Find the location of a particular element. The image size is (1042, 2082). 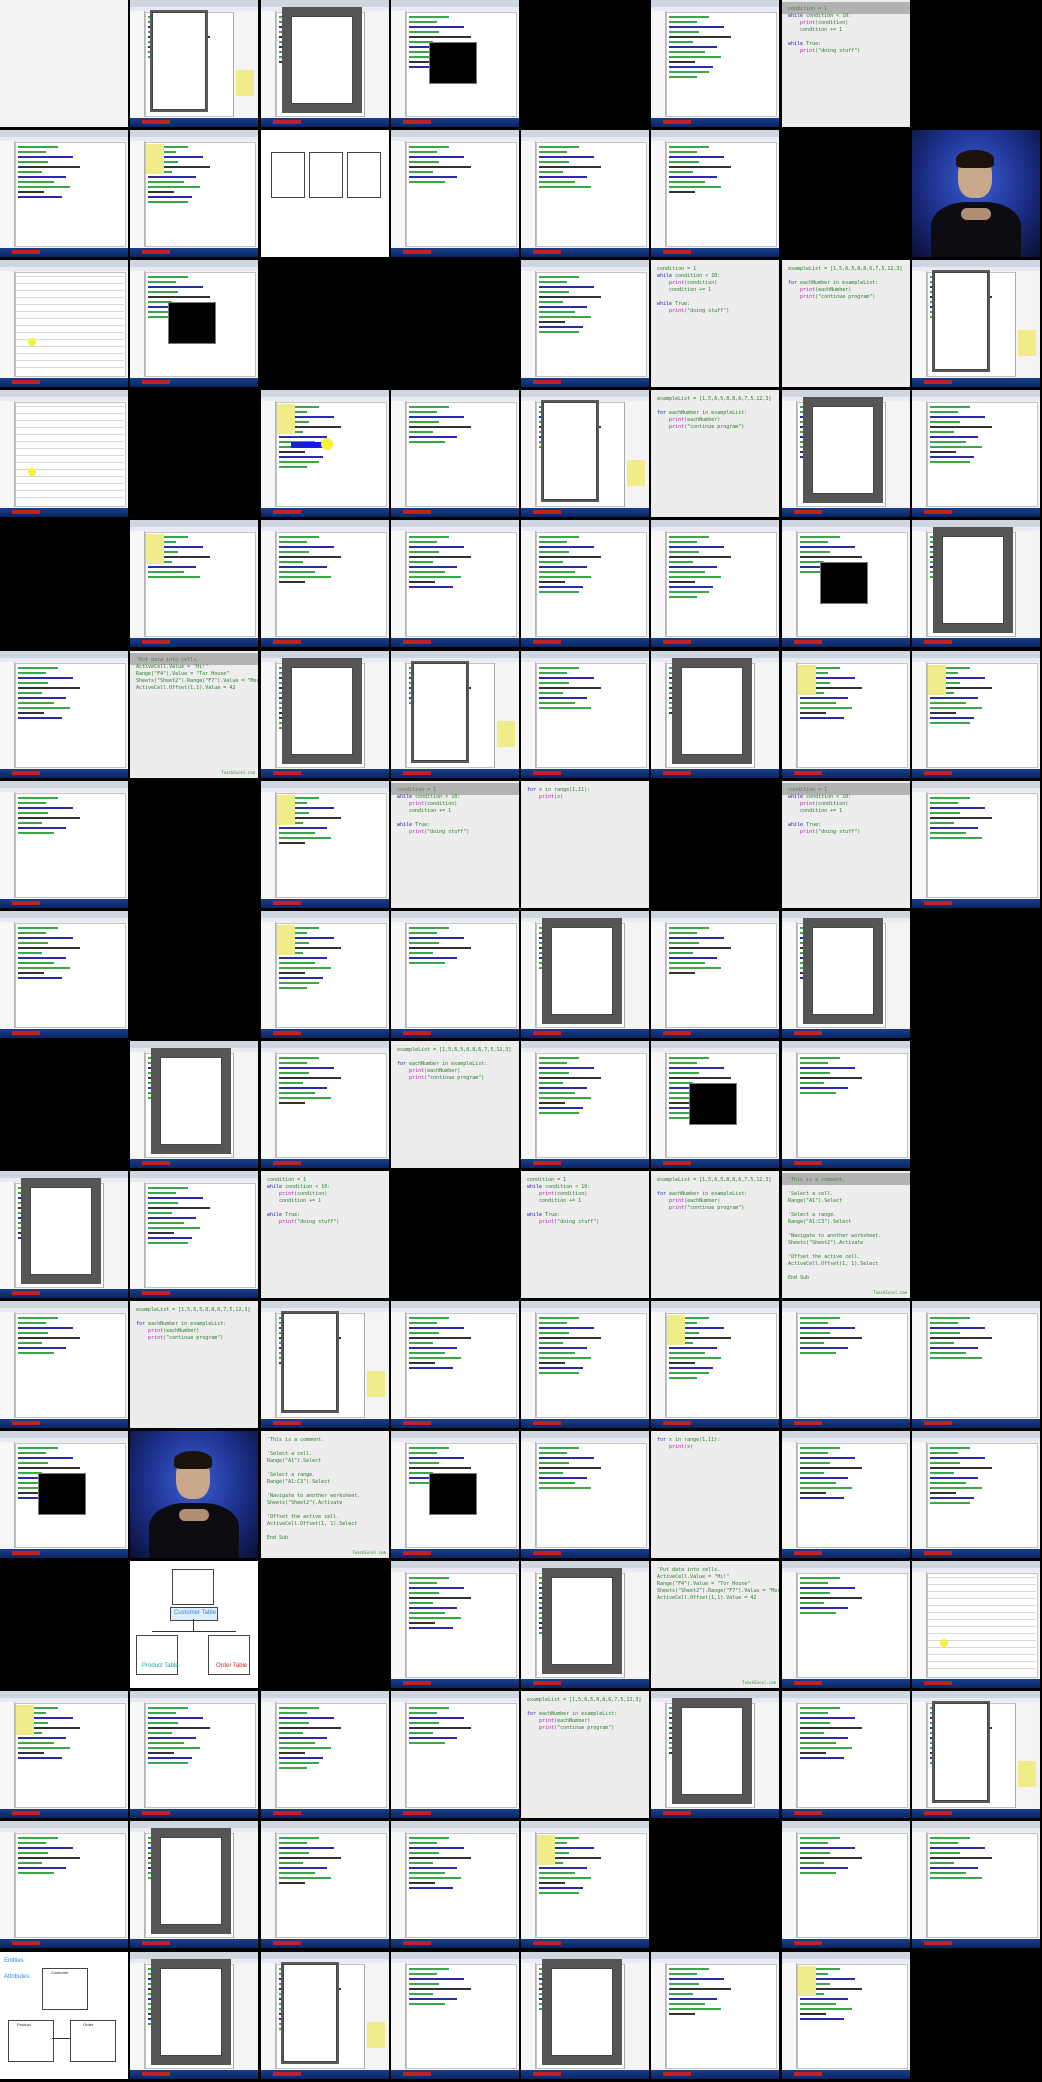

video-frame-thumbnail: Entities Attributes Customer Product Order is located at coordinates (64, 2015).